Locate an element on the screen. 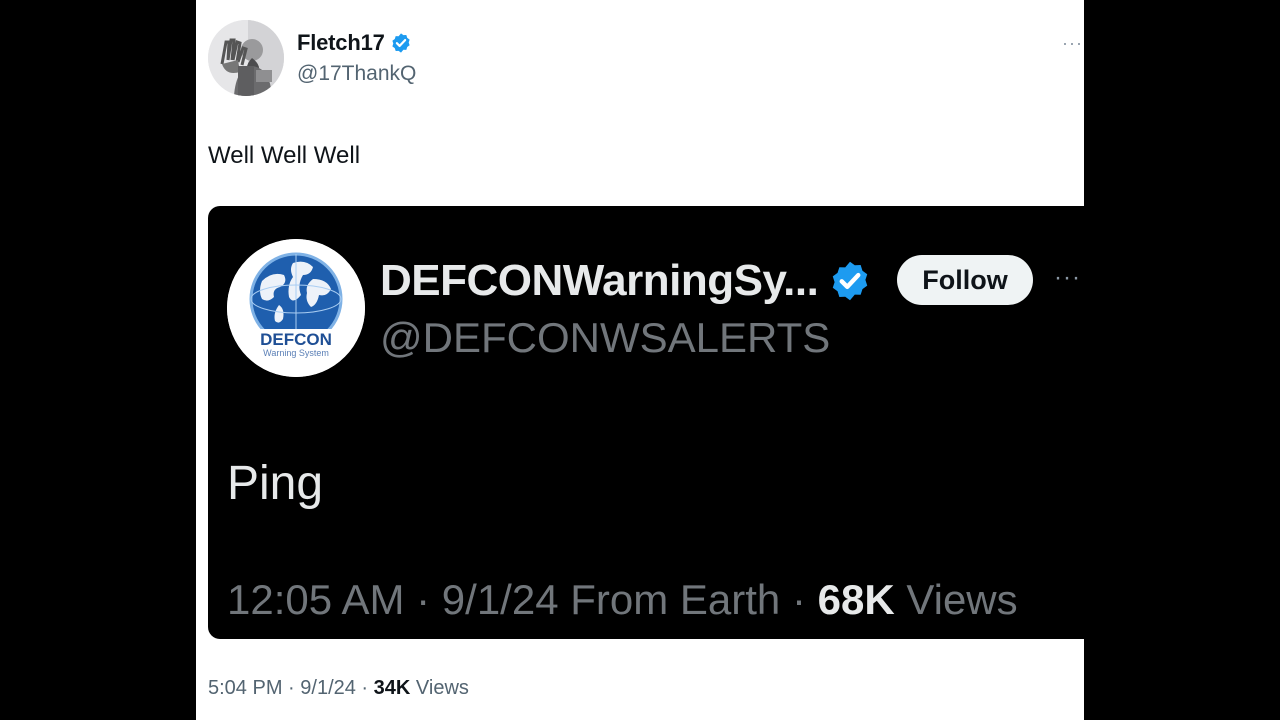 Image resolution: width=1280 pixels, height=720 pixels. author-name-row: Fletch17 is located at coordinates (354, 43).